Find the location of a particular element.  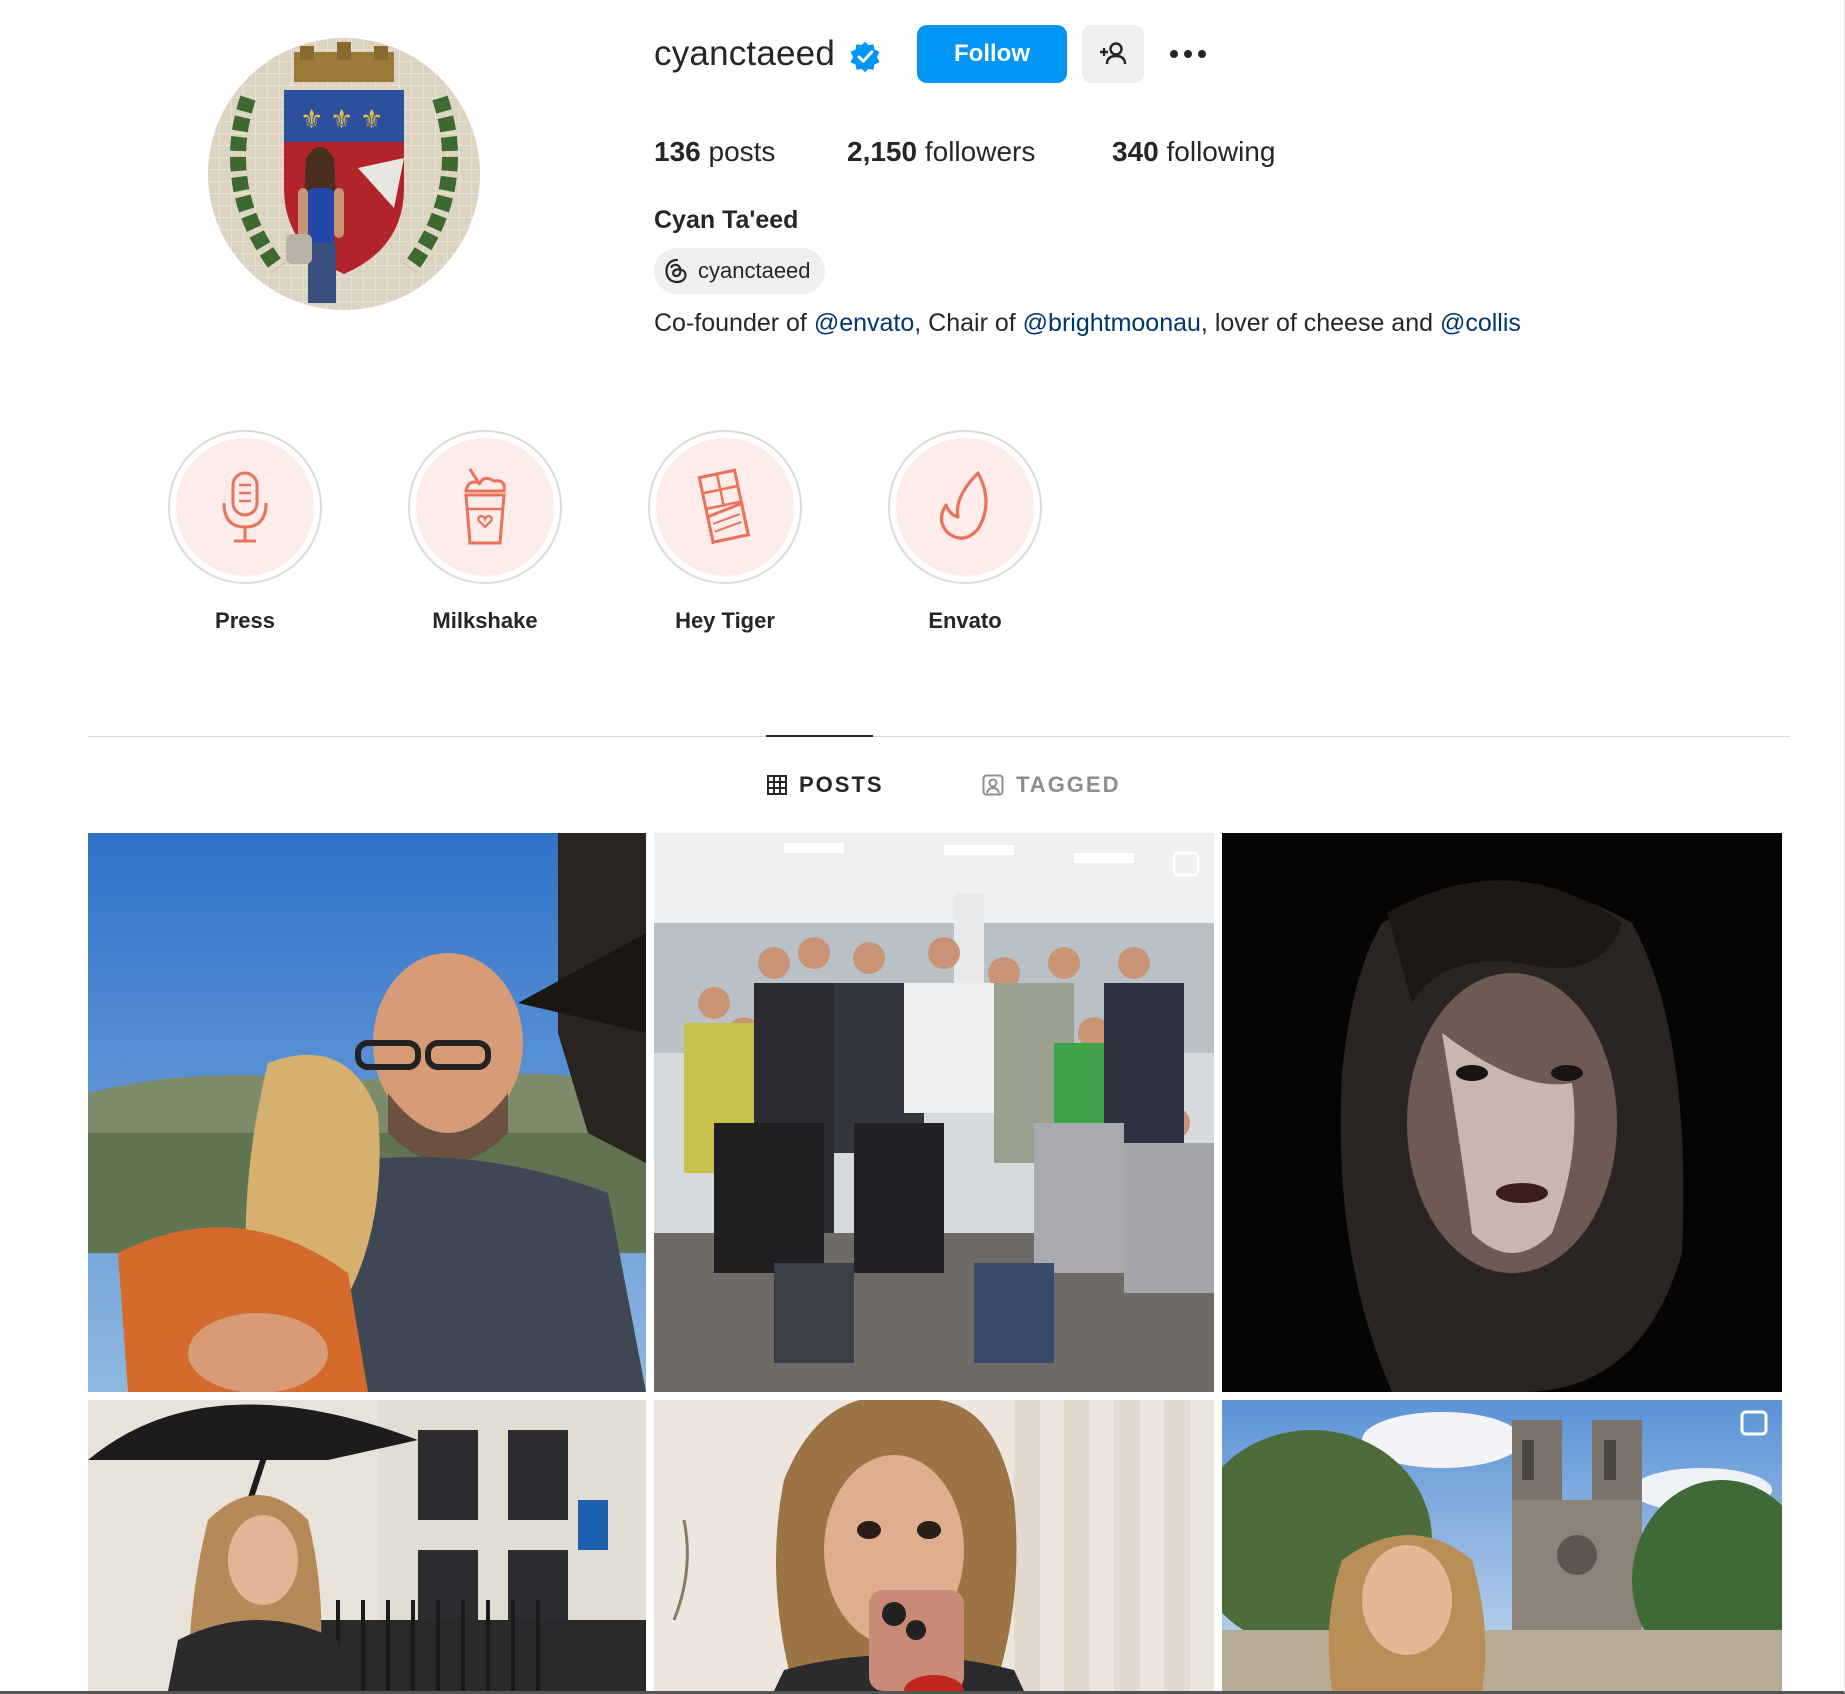

bio-text-3: , lover of cheese and is located at coordinates (1320, 323).